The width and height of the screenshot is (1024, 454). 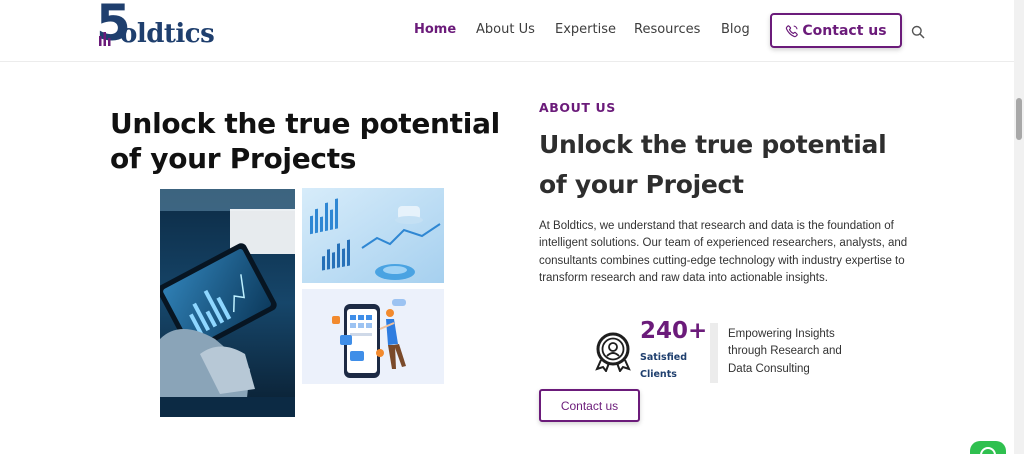 I want to click on tablet-analytics-photo, so click(x=227, y=303).